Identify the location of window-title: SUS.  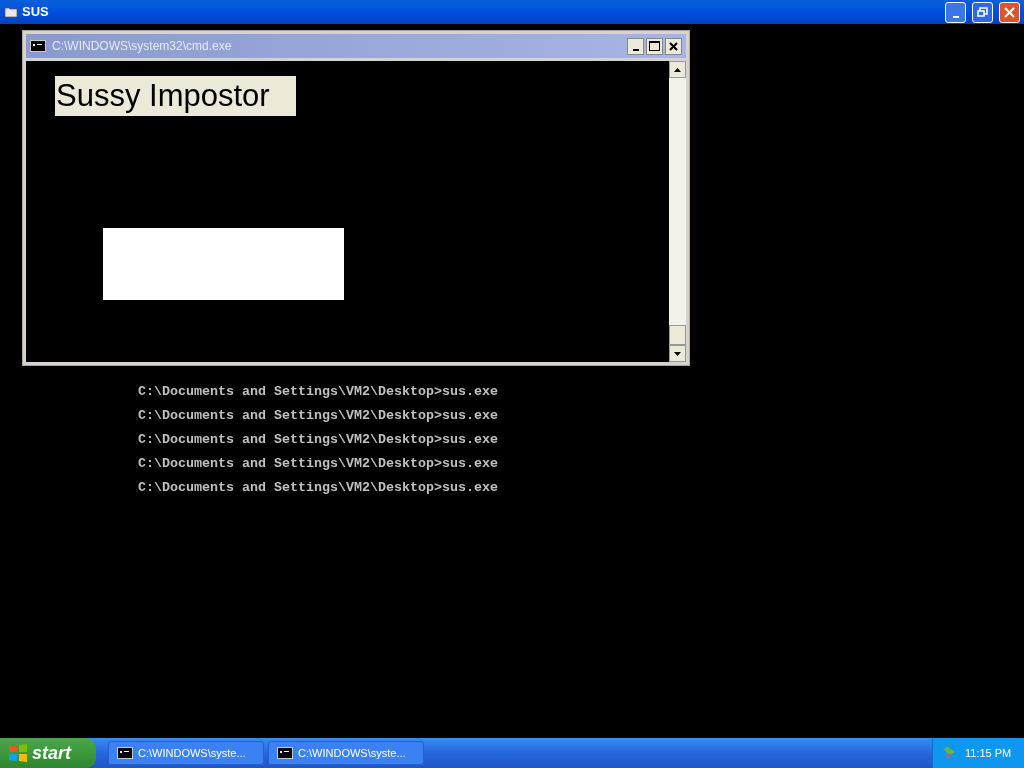
(35, 12).